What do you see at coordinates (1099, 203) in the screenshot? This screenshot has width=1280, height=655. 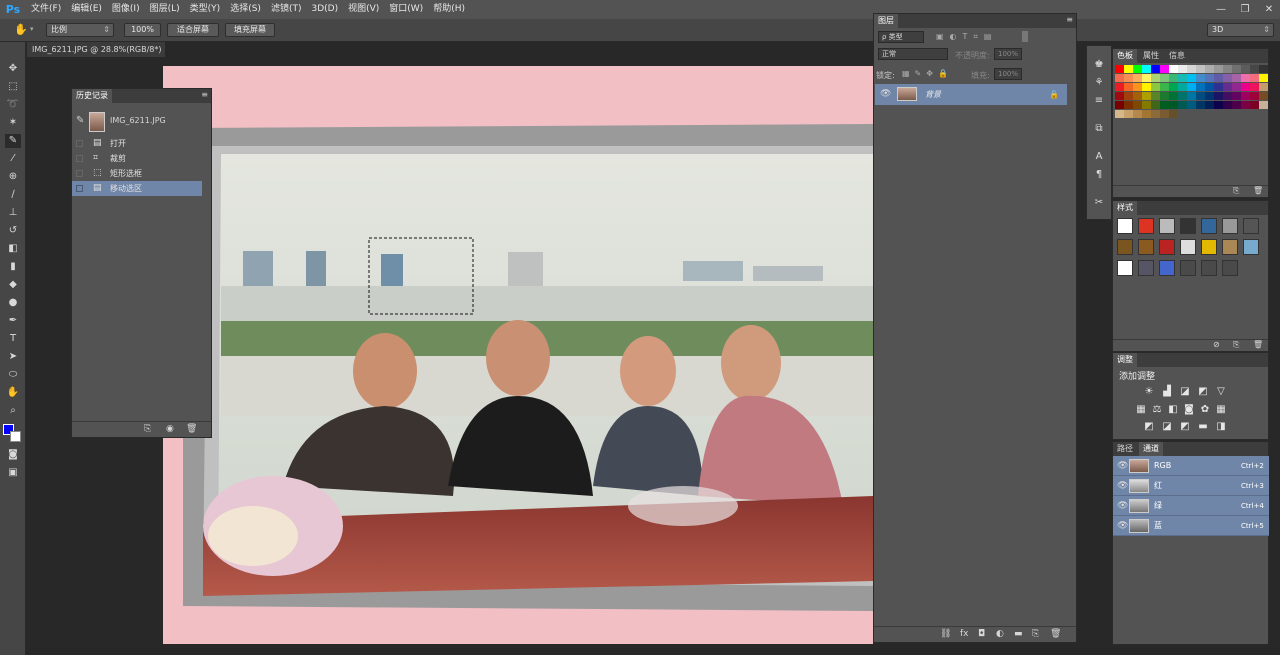 I see `tool-presets-icon: ✂` at bounding box center [1099, 203].